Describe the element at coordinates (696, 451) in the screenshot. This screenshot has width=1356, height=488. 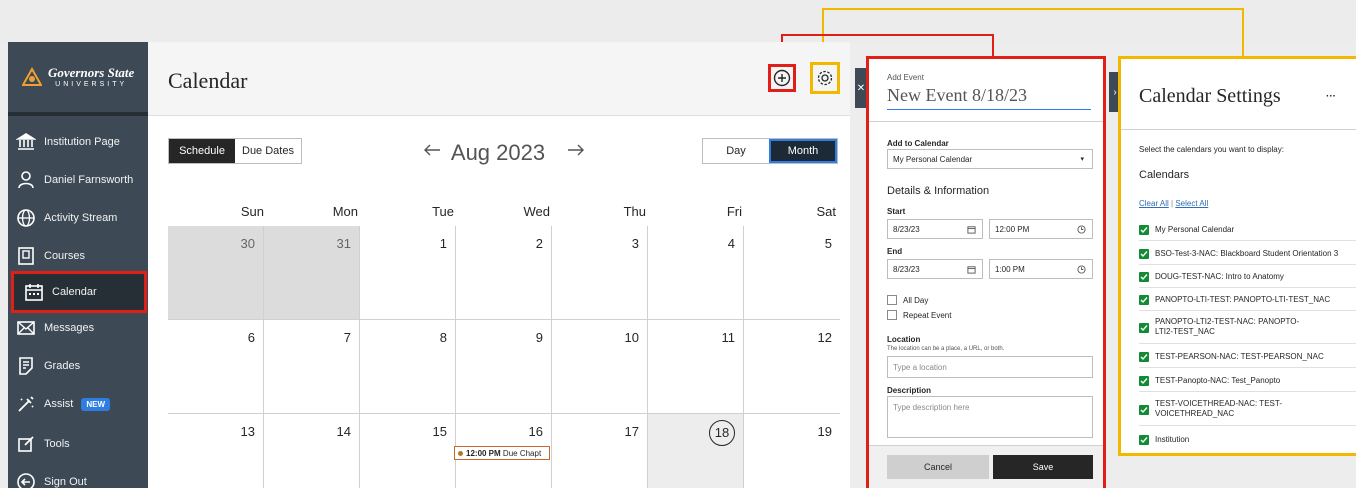
I see `day-cell-today: 18` at that location.